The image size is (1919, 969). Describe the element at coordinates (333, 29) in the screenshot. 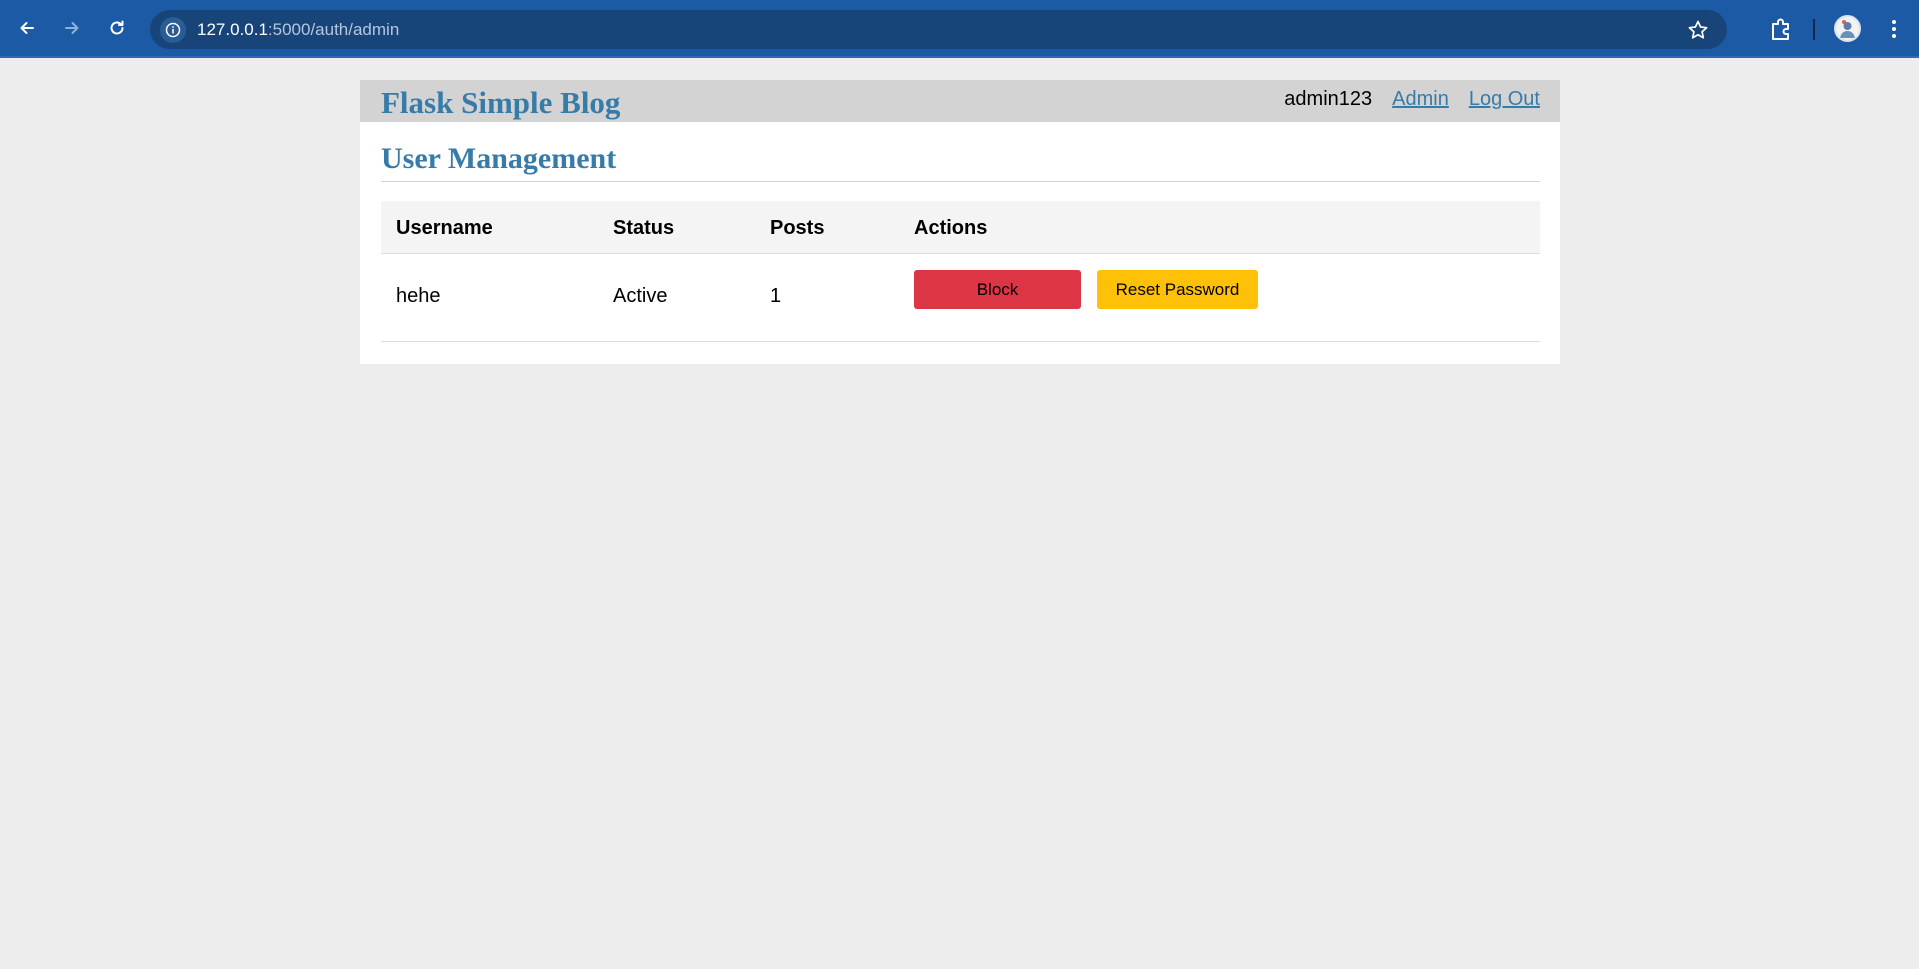

I see `url-path: :5000/auth/admin` at that location.